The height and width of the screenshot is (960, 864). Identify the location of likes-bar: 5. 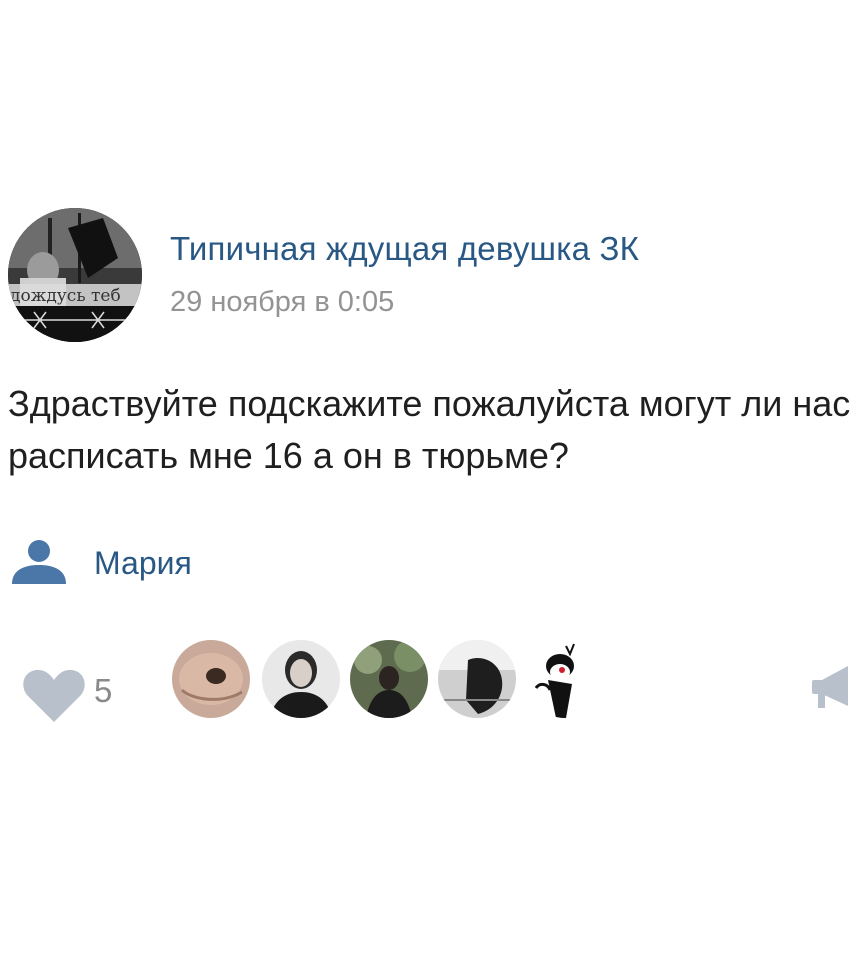
(434, 685).